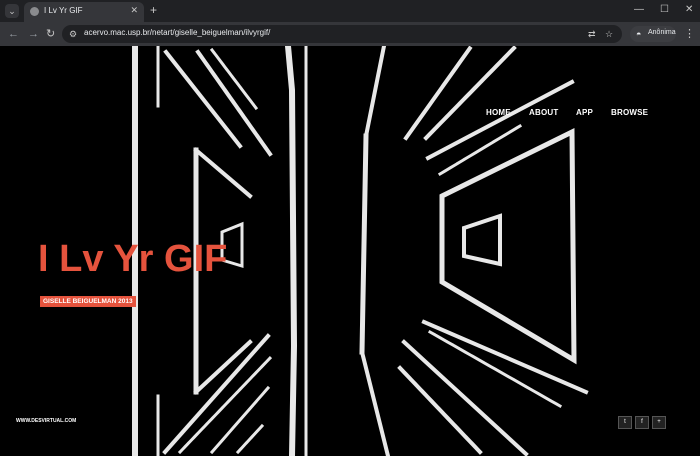 This screenshot has width=700, height=456. What do you see at coordinates (63, 10) in the screenshot?
I see `tab-title: I Lv Yr GIF` at bounding box center [63, 10].